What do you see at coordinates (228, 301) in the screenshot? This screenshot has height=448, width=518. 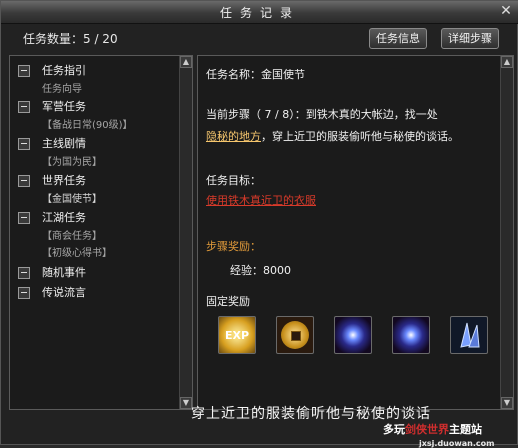 I see `fixed-reward-label: 固定奖励` at bounding box center [228, 301].